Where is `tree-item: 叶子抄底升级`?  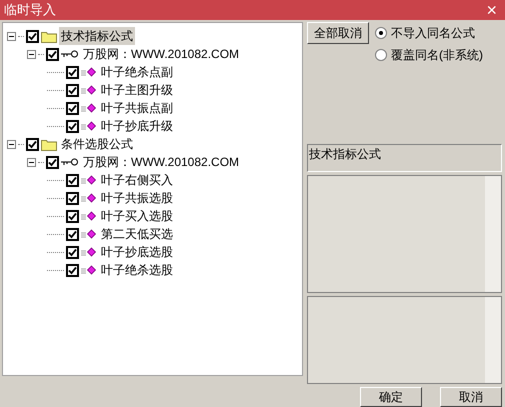
tree-item: 叶子抄底升级 is located at coordinates (137, 126).